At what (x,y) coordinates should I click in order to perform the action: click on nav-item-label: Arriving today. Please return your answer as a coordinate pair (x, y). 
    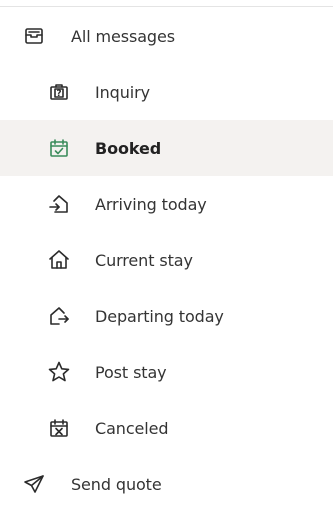
    Looking at the image, I should click on (151, 204).